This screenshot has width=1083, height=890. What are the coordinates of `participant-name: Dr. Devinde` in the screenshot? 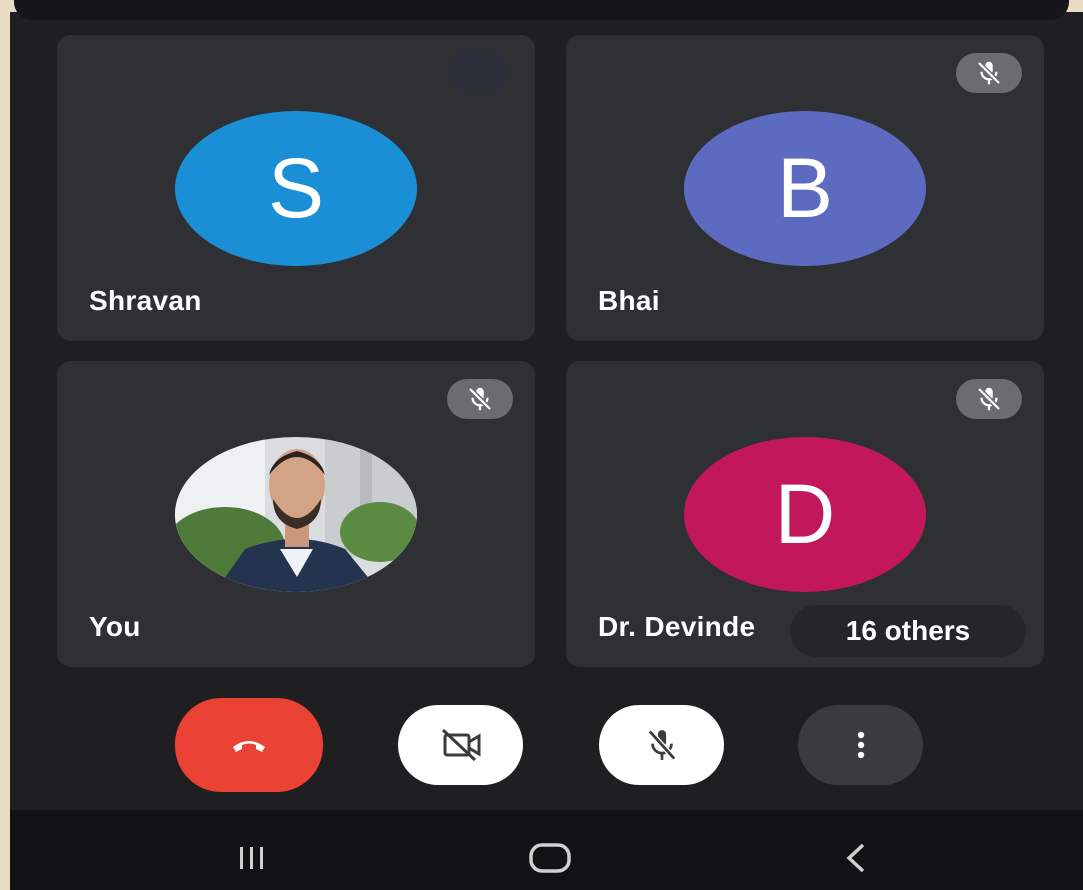 It's located at (677, 626).